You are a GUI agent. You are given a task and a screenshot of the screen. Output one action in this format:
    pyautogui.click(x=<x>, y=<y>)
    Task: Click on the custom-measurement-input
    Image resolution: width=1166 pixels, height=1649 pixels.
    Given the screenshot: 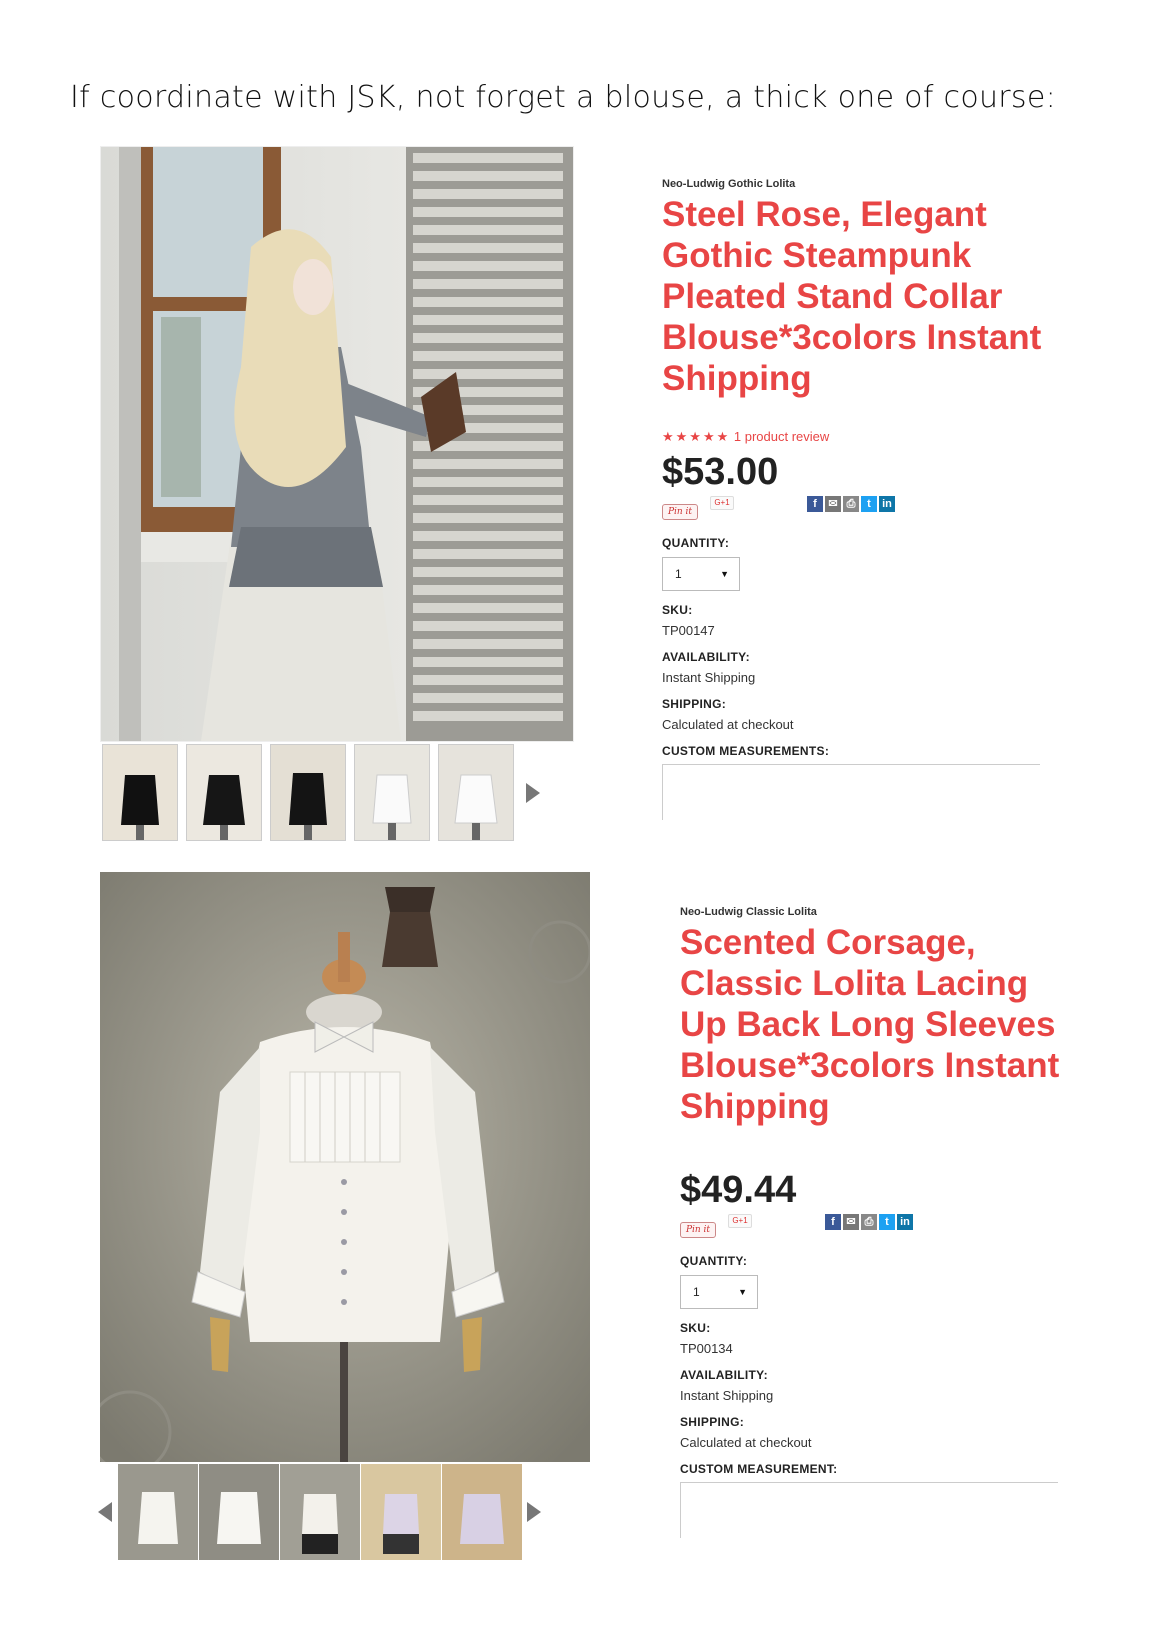 What is the action you would take?
    pyautogui.click(x=869, y=1510)
    